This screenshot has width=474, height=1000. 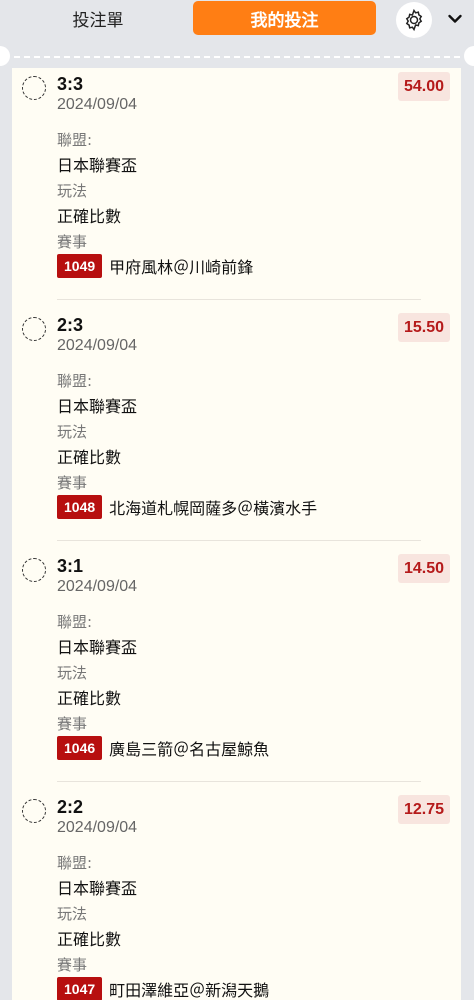 I want to click on settings-button, so click(x=414, y=20).